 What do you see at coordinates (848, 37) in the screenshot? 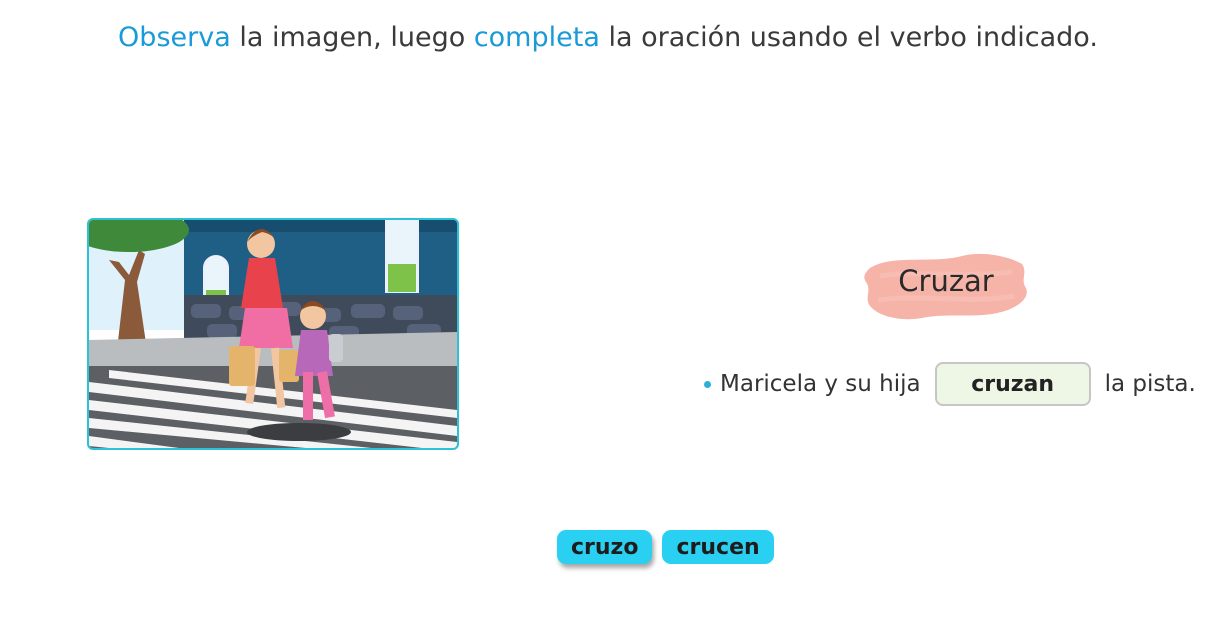
I see `instruction-segment: la oración usando el verbo indicado.` at bounding box center [848, 37].